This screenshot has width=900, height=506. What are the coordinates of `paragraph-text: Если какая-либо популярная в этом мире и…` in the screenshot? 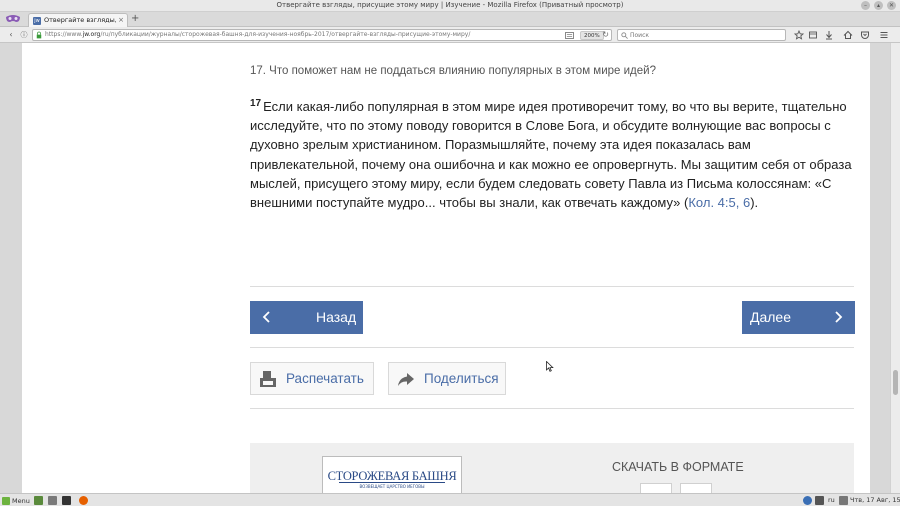 It's located at (551, 155).